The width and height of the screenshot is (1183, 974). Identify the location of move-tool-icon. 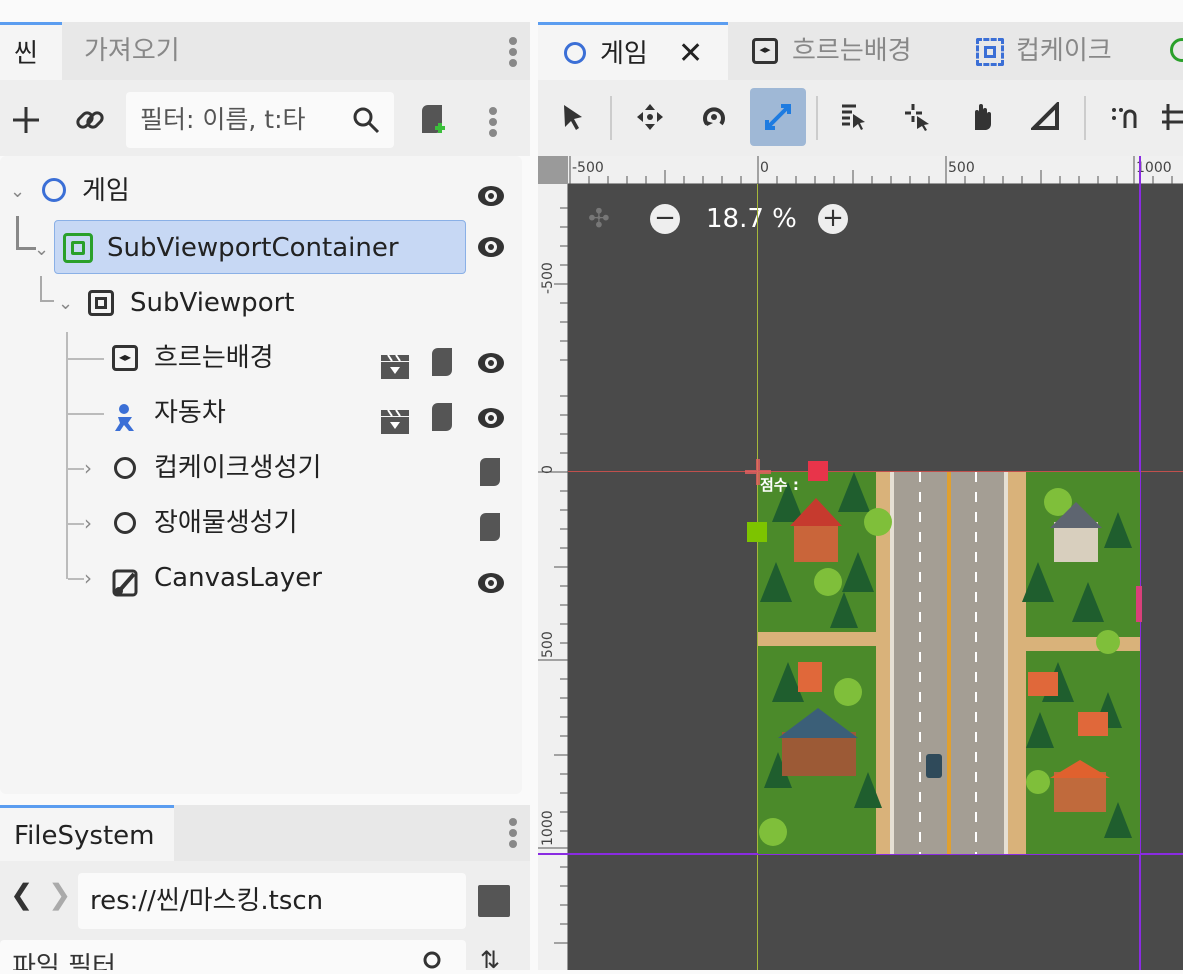
(650, 117).